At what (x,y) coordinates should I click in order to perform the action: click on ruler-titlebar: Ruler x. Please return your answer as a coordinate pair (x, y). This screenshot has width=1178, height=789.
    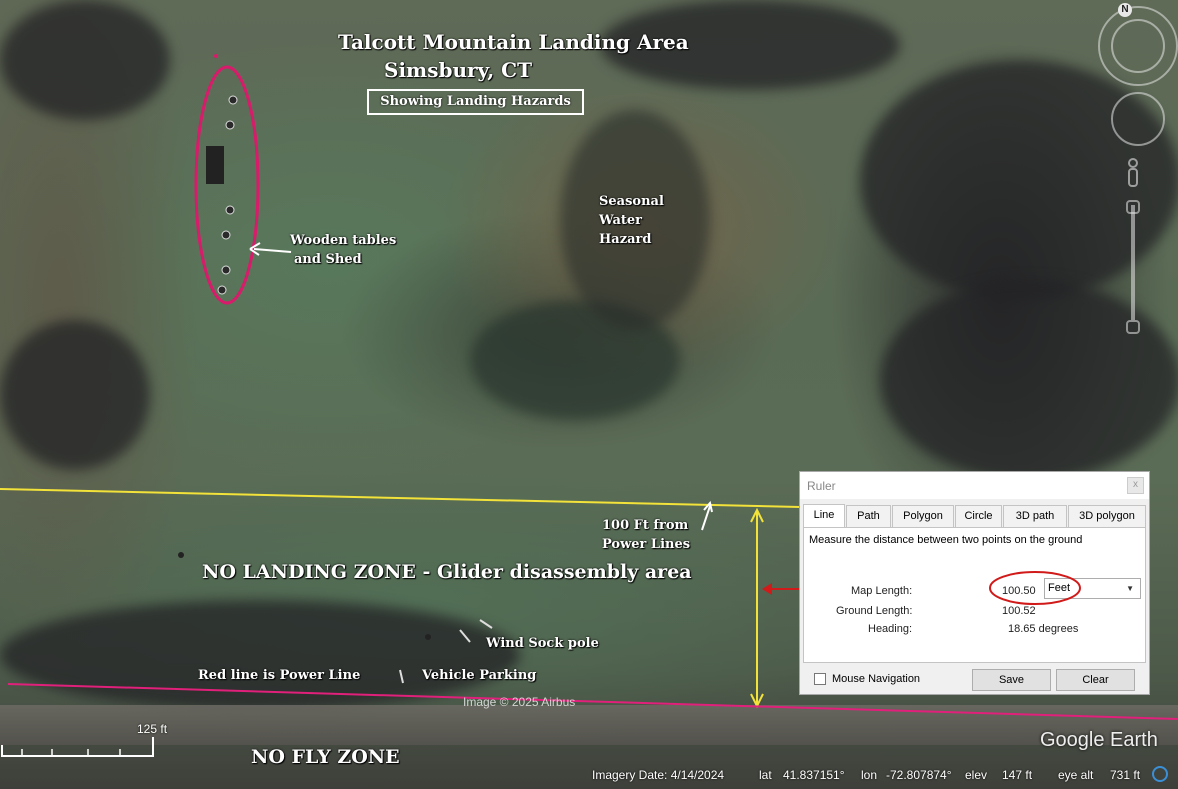
    Looking at the image, I should click on (974, 485).